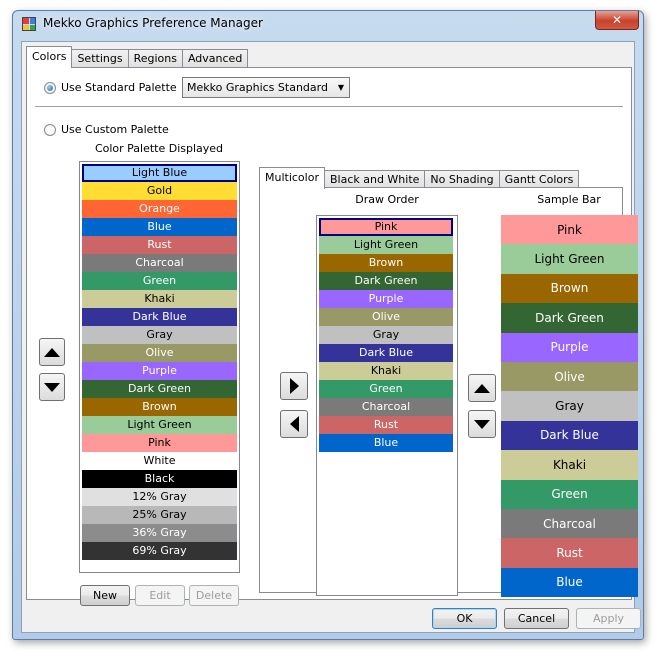  What do you see at coordinates (159, 173) in the screenshot?
I see `color-swatch-item: Light Blue` at bounding box center [159, 173].